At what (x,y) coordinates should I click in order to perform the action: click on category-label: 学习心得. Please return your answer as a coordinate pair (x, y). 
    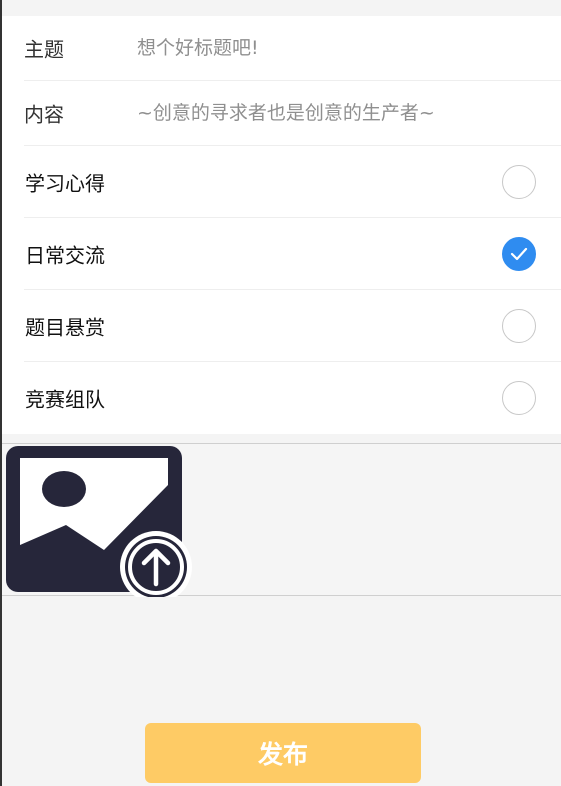
    Looking at the image, I should click on (65, 183).